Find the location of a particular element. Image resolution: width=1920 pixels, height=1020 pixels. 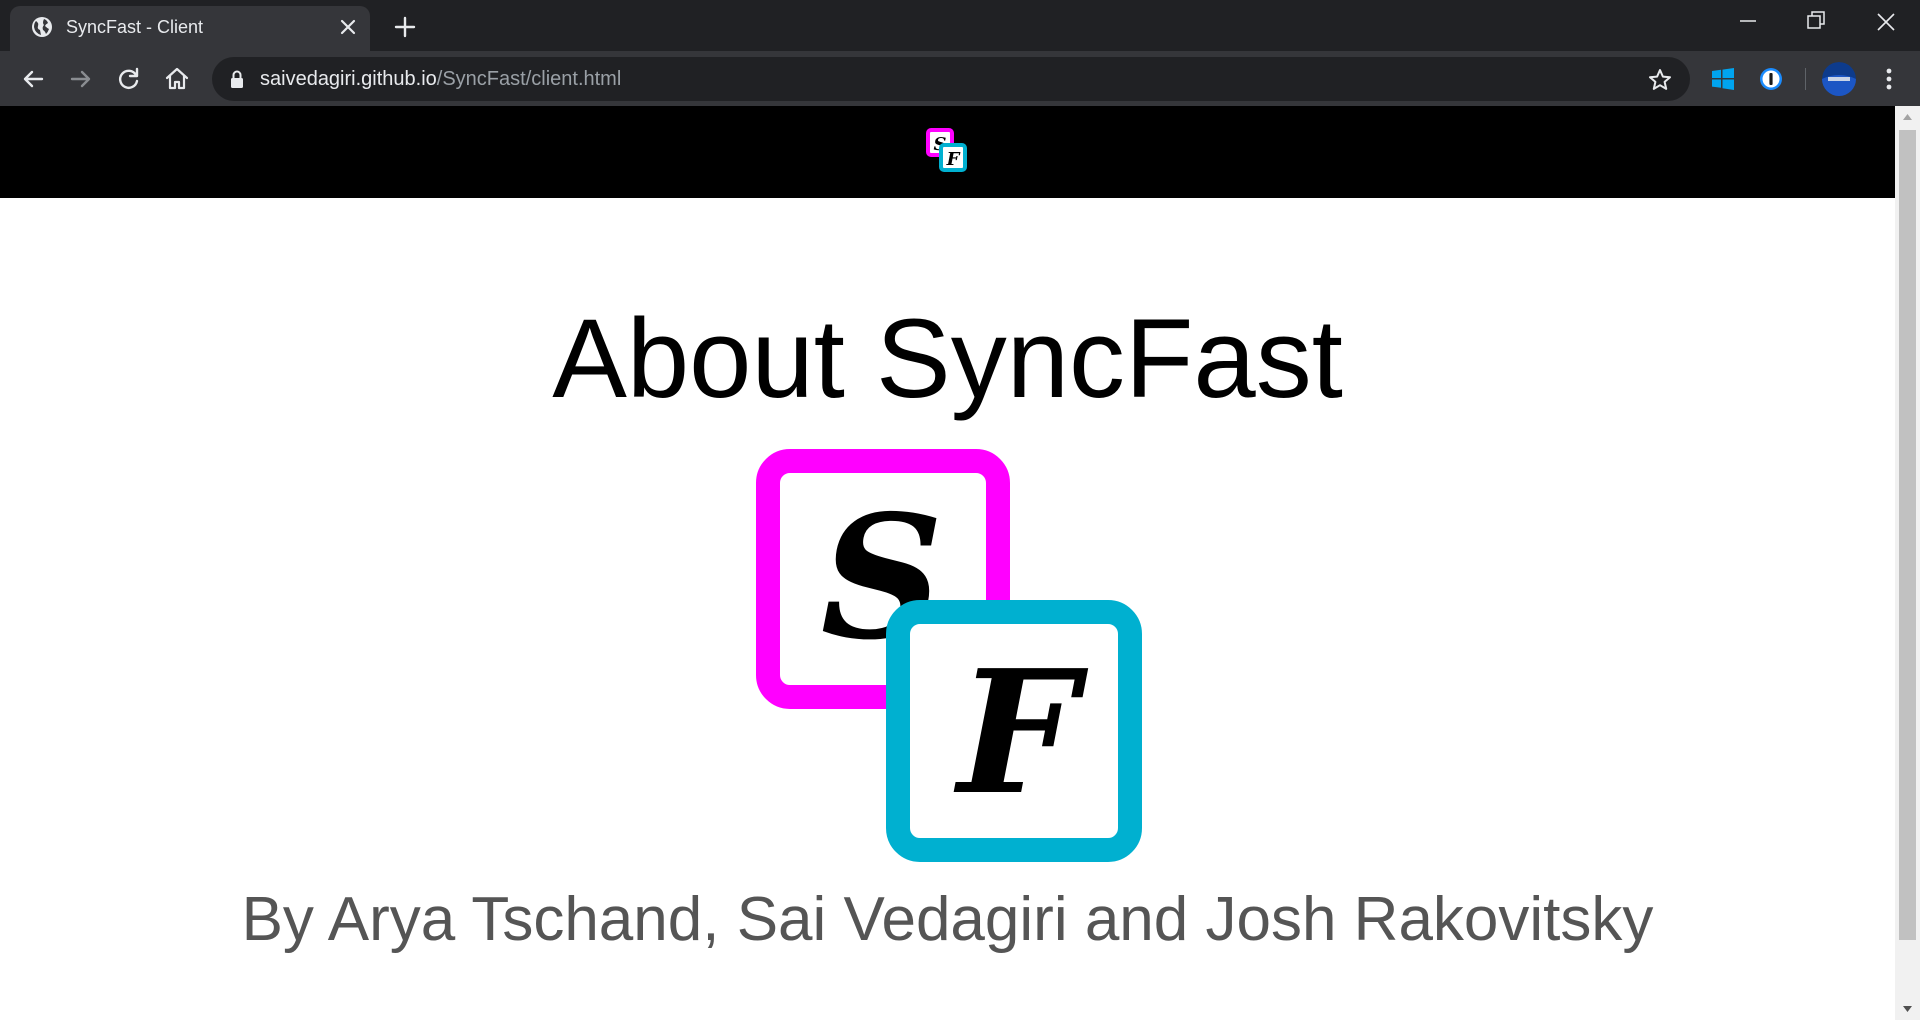

toolbar-divider is located at coordinates (1805, 79).